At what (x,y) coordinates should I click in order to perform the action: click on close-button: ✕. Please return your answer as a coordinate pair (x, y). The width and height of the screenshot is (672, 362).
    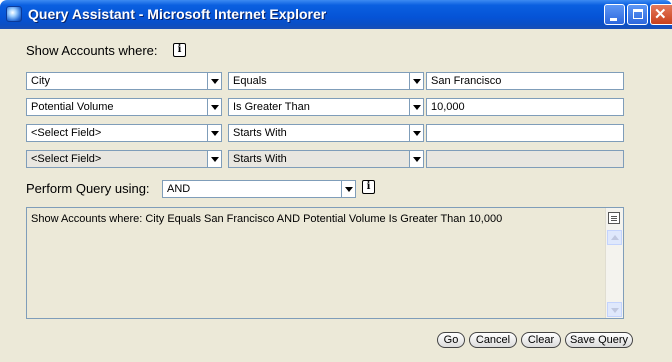
    Looking at the image, I should click on (661, 14).